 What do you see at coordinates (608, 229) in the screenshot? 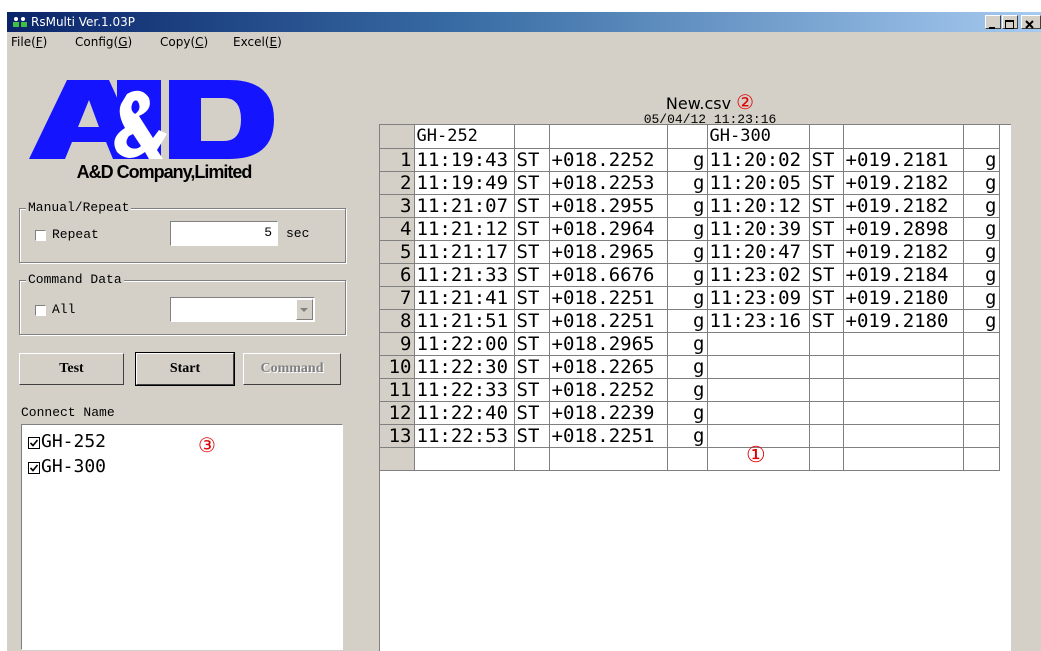
I see `table-cell: +018.2964` at bounding box center [608, 229].